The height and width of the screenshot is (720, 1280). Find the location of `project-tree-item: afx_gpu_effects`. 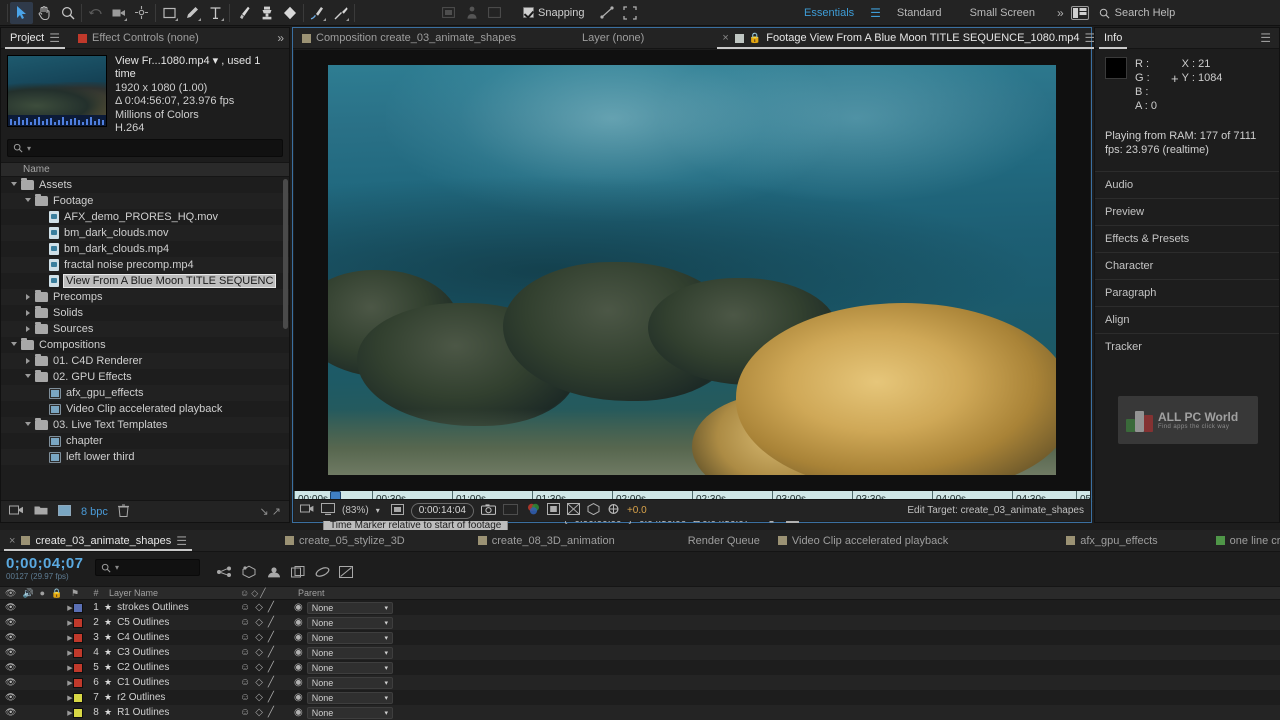

project-tree-item: afx_gpu_effects is located at coordinates (145, 393).